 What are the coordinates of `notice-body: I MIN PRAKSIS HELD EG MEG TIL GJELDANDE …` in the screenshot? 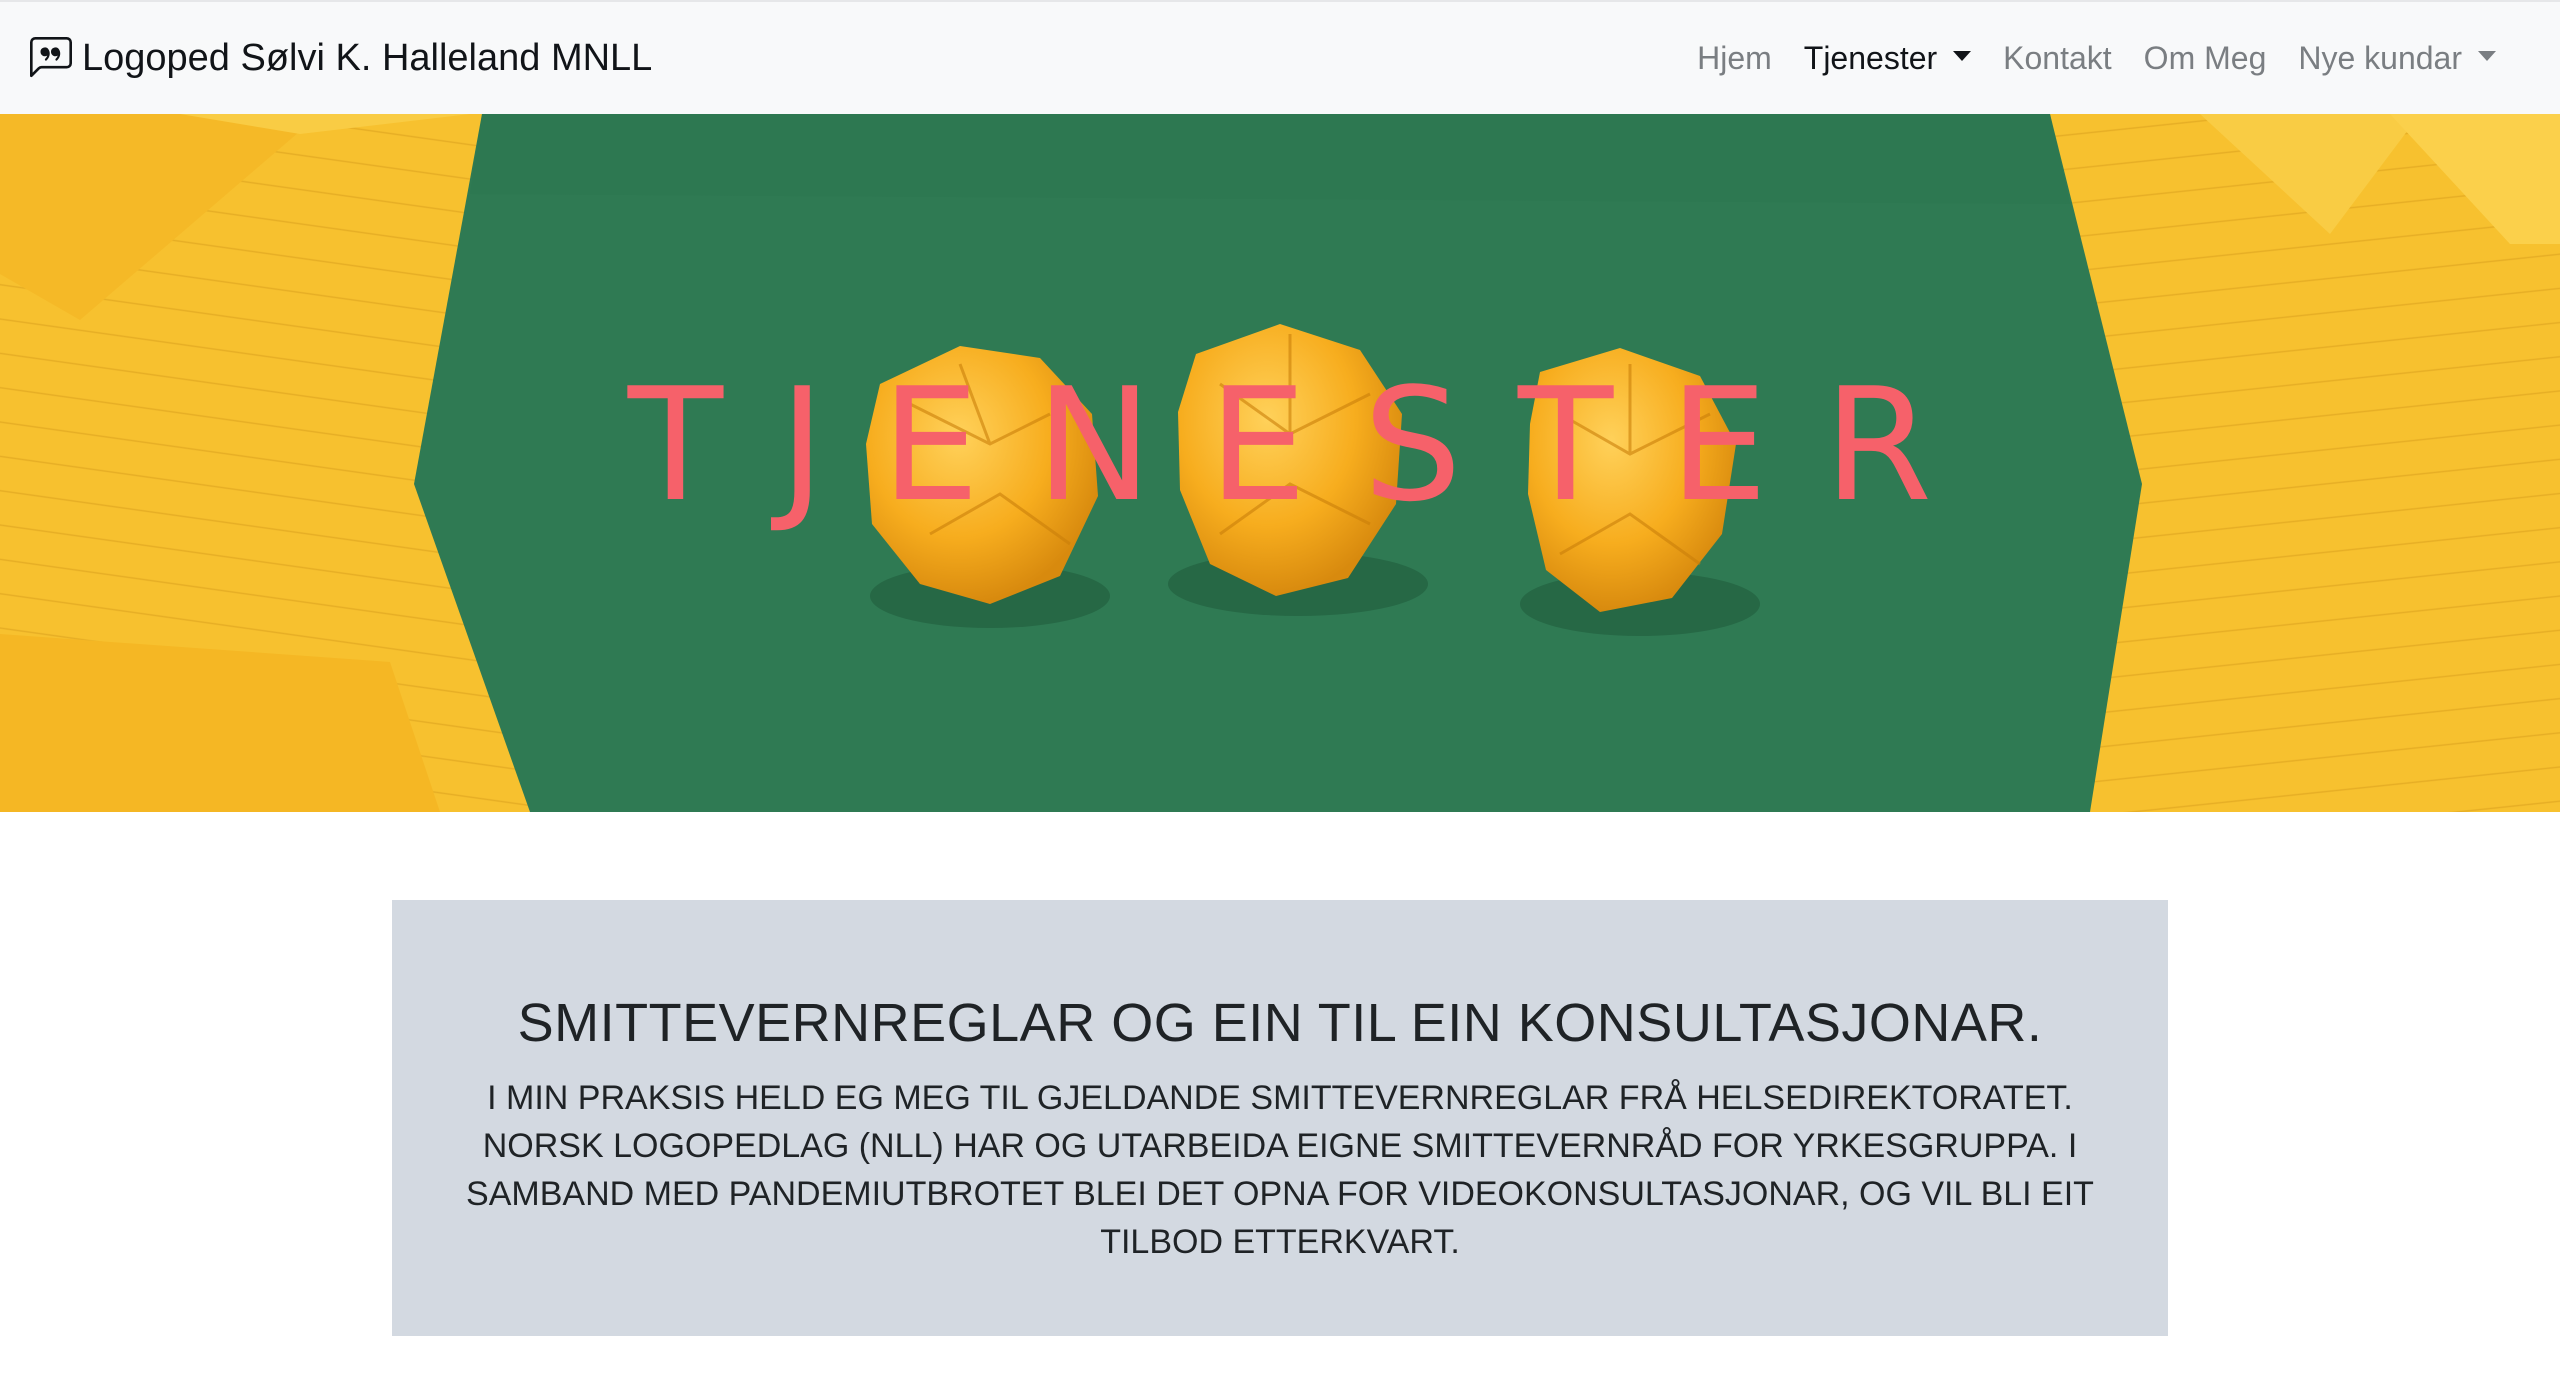 It's located at (1280, 1170).